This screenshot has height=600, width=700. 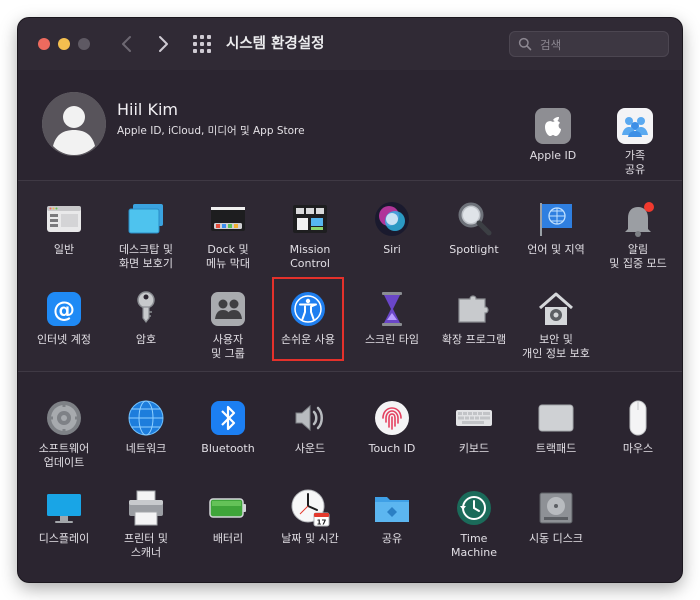 I want to click on pane-accessibility: 손쉬운 사용, so click(x=308, y=319).